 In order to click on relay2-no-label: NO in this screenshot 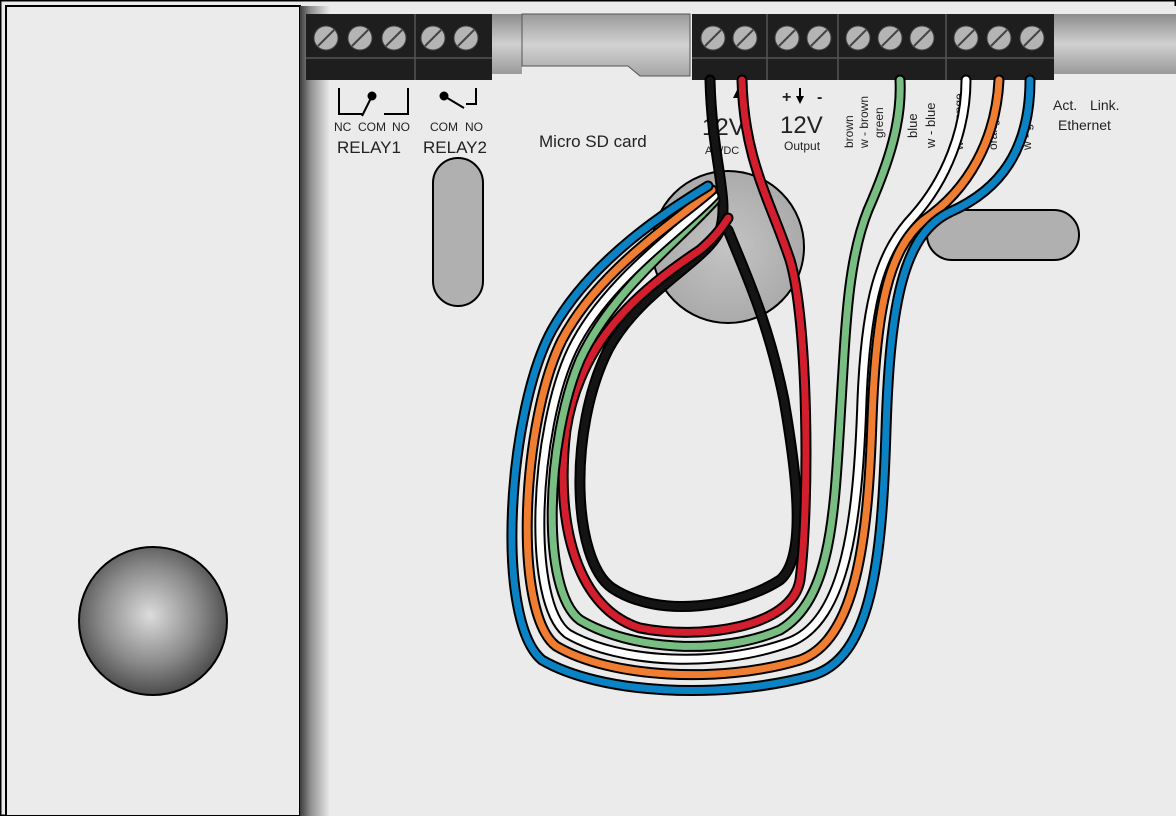, I will do `click(474, 127)`.